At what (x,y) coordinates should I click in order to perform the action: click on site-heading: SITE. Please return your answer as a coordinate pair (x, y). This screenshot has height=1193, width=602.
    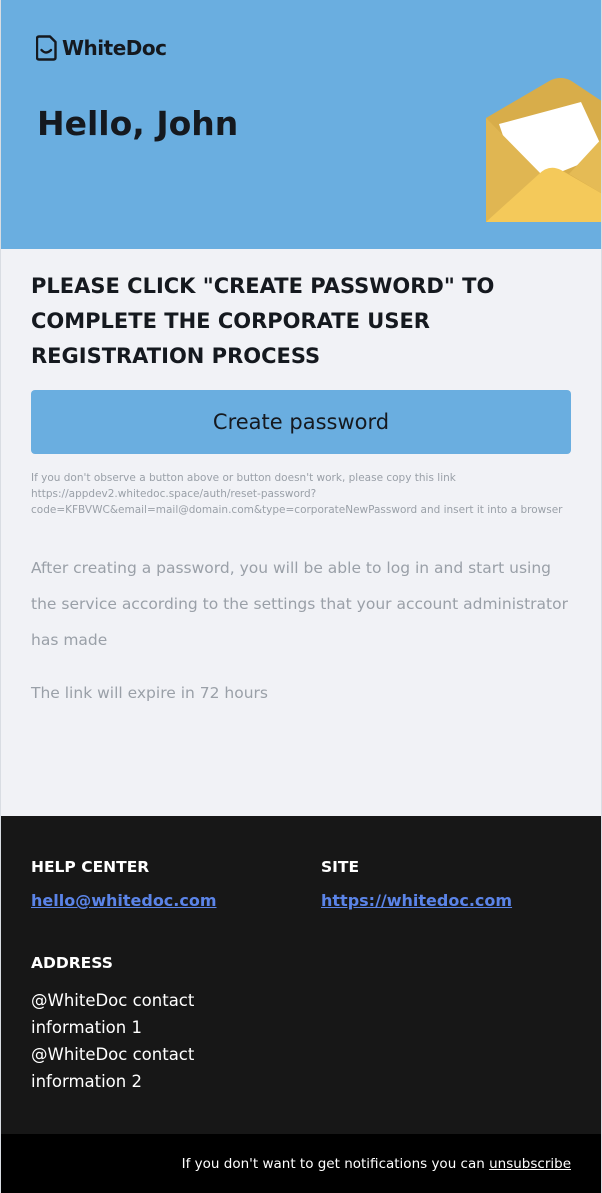
    Looking at the image, I should click on (340, 867).